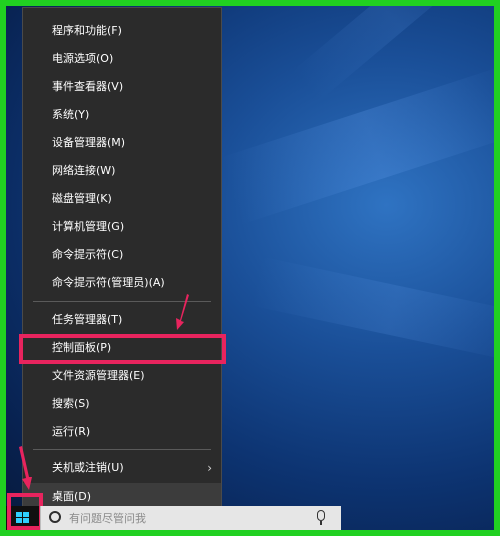 The height and width of the screenshot is (536, 500). What do you see at coordinates (25, 511) in the screenshot?
I see `start-button-highlight-box` at bounding box center [25, 511].